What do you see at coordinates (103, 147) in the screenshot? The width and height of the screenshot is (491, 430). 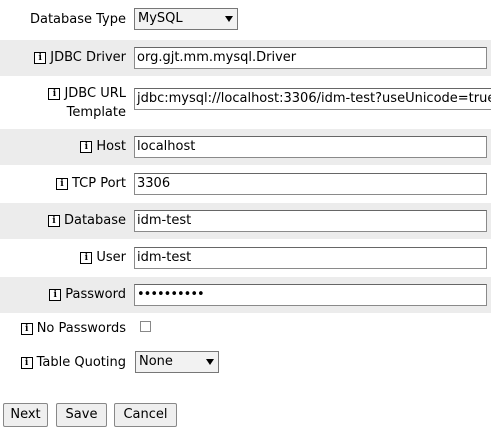 I see `host-label: i Host` at bounding box center [103, 147].